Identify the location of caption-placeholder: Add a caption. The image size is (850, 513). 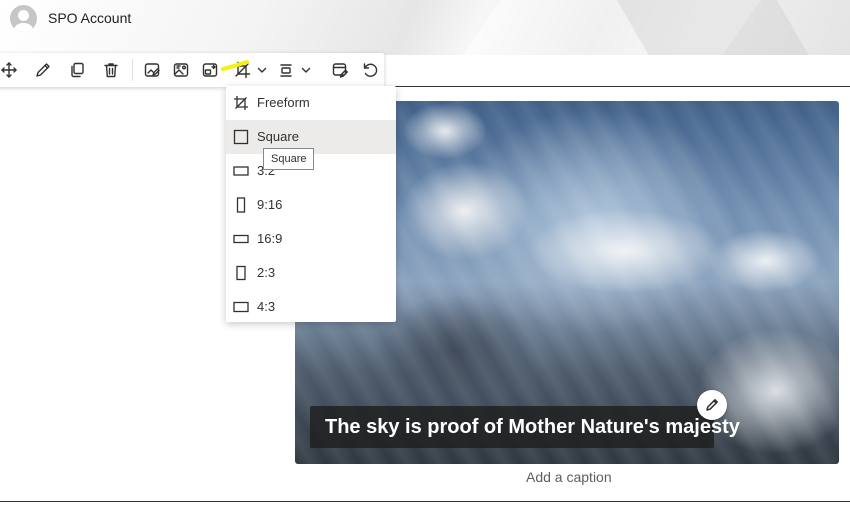
(569, 477).